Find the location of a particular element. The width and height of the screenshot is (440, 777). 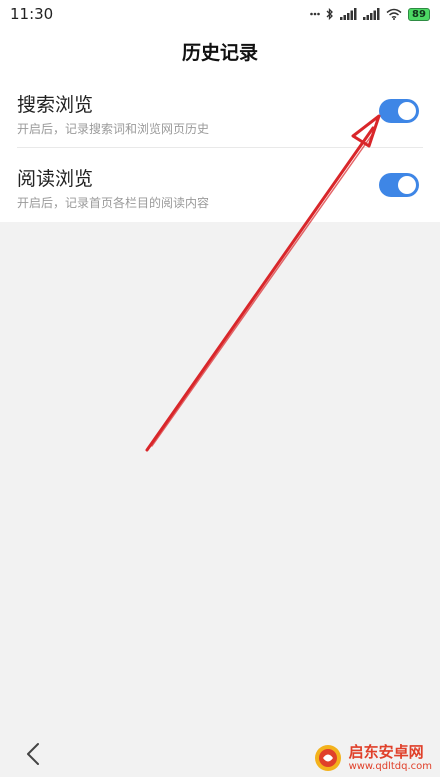

watermark-url: www.qdltdq.com is located at coordinates (390, 766).